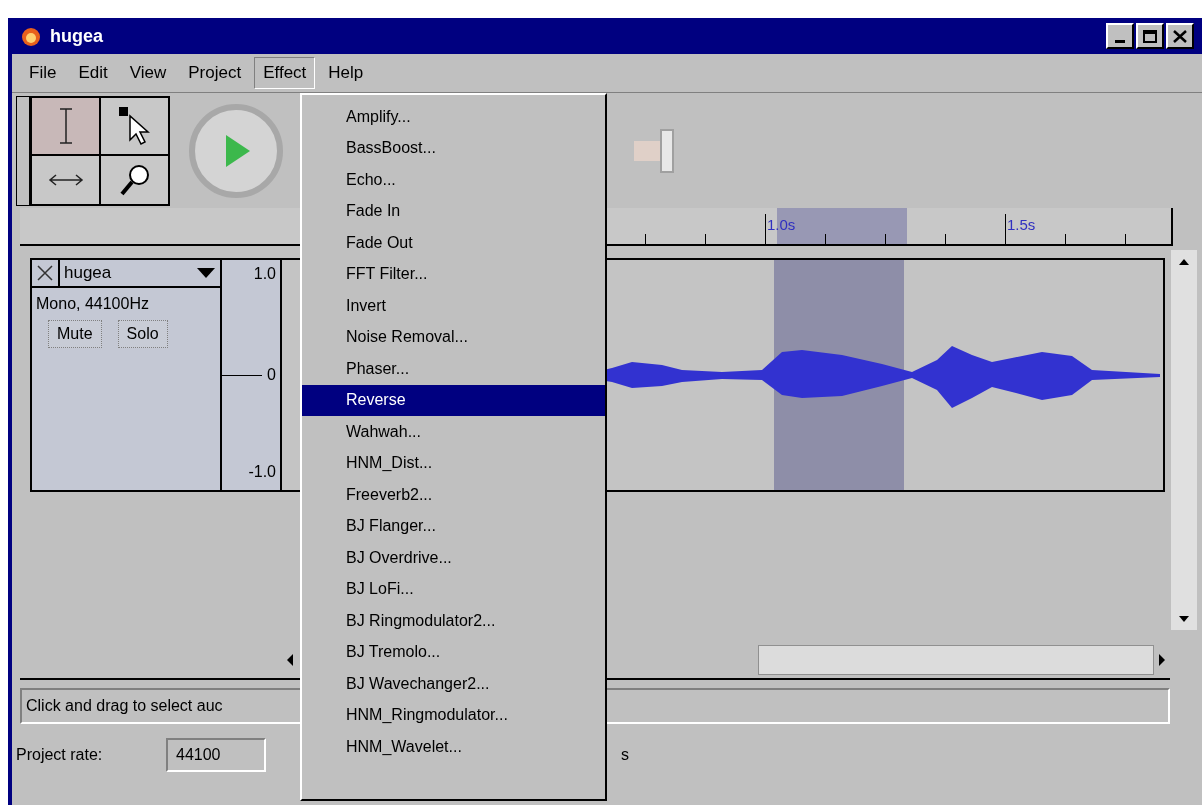  Describe the element at coordinates (271, 375) in the screenshot. I see `scale-label: 0` at that location.